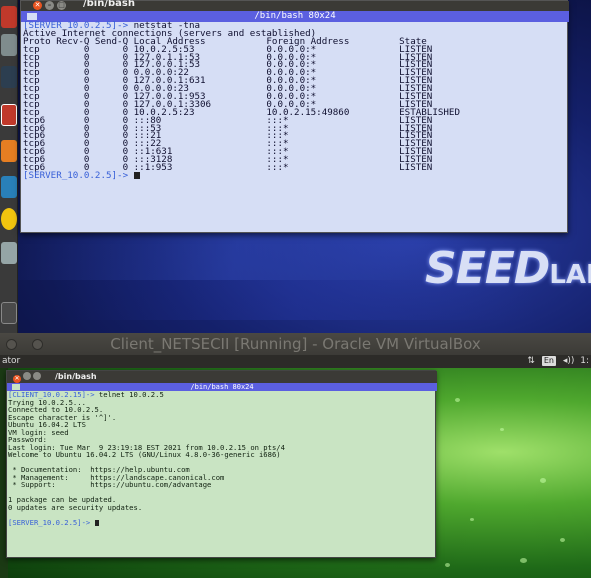 The height and width of the screenshot is (578, 591). What do you see at coordinates (9, 45) in the screenshot?
I see `files-launcher-icon` at bounding box center [9, 45].